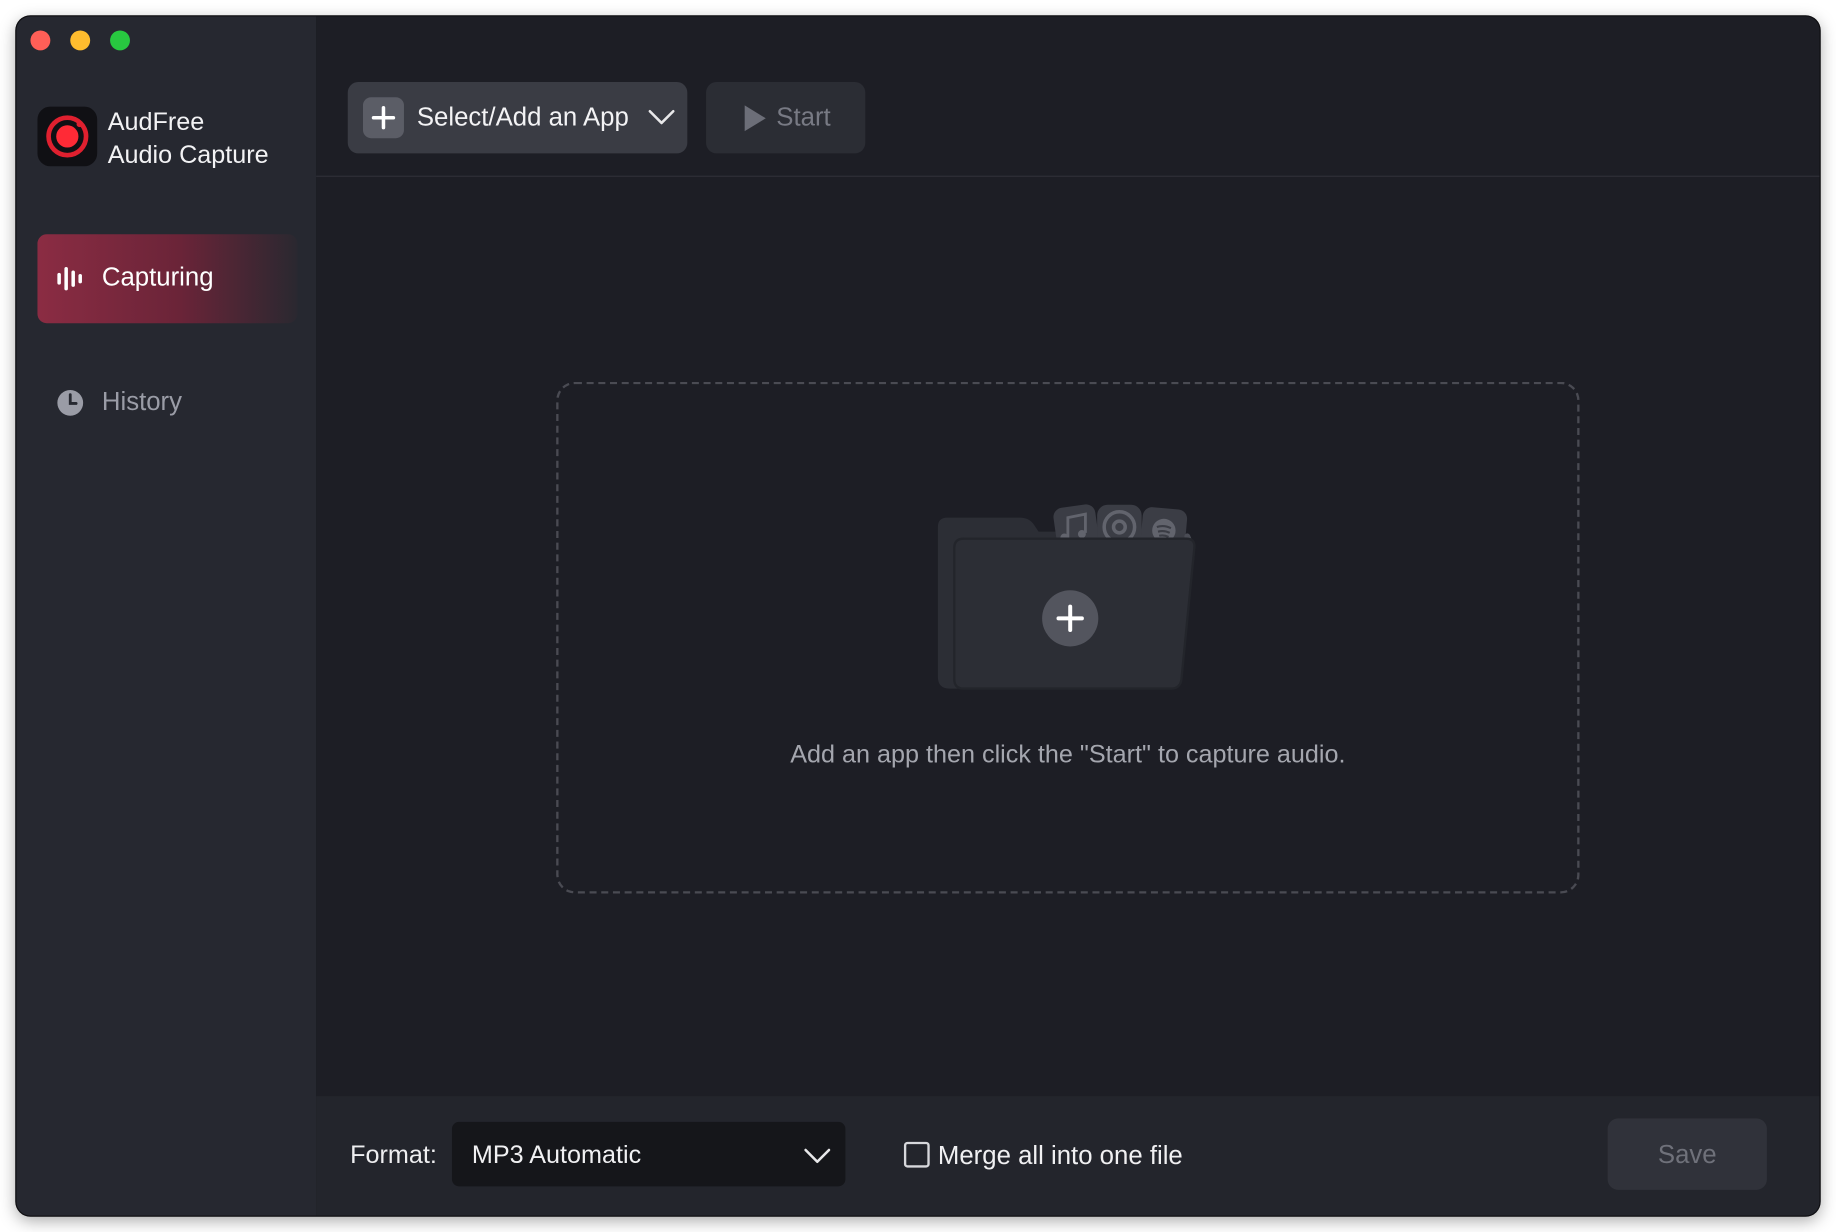 This screenshot has height=1232, width=1836. What do you see at coordinates (69, 279) in the screenshot?
I see `waveform-icon` at bounding box center [69, 279].